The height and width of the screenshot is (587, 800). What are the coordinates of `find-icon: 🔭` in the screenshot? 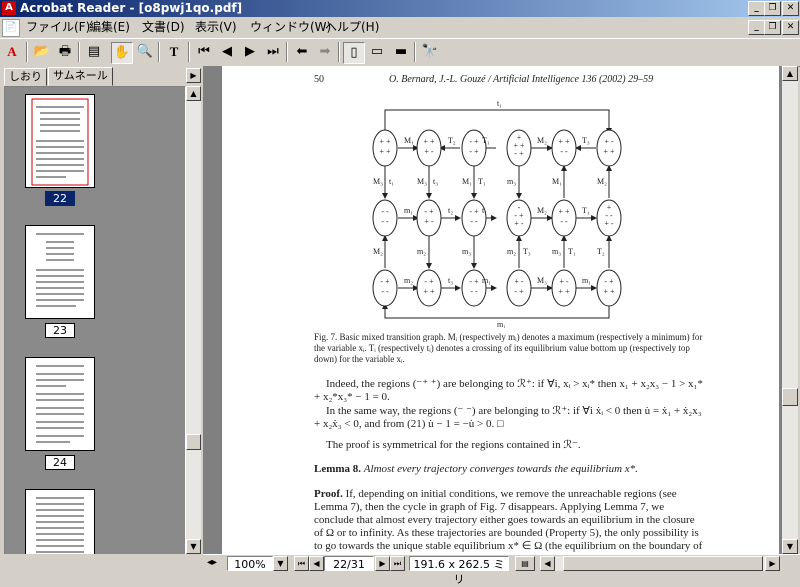 It's located at (430, 52).